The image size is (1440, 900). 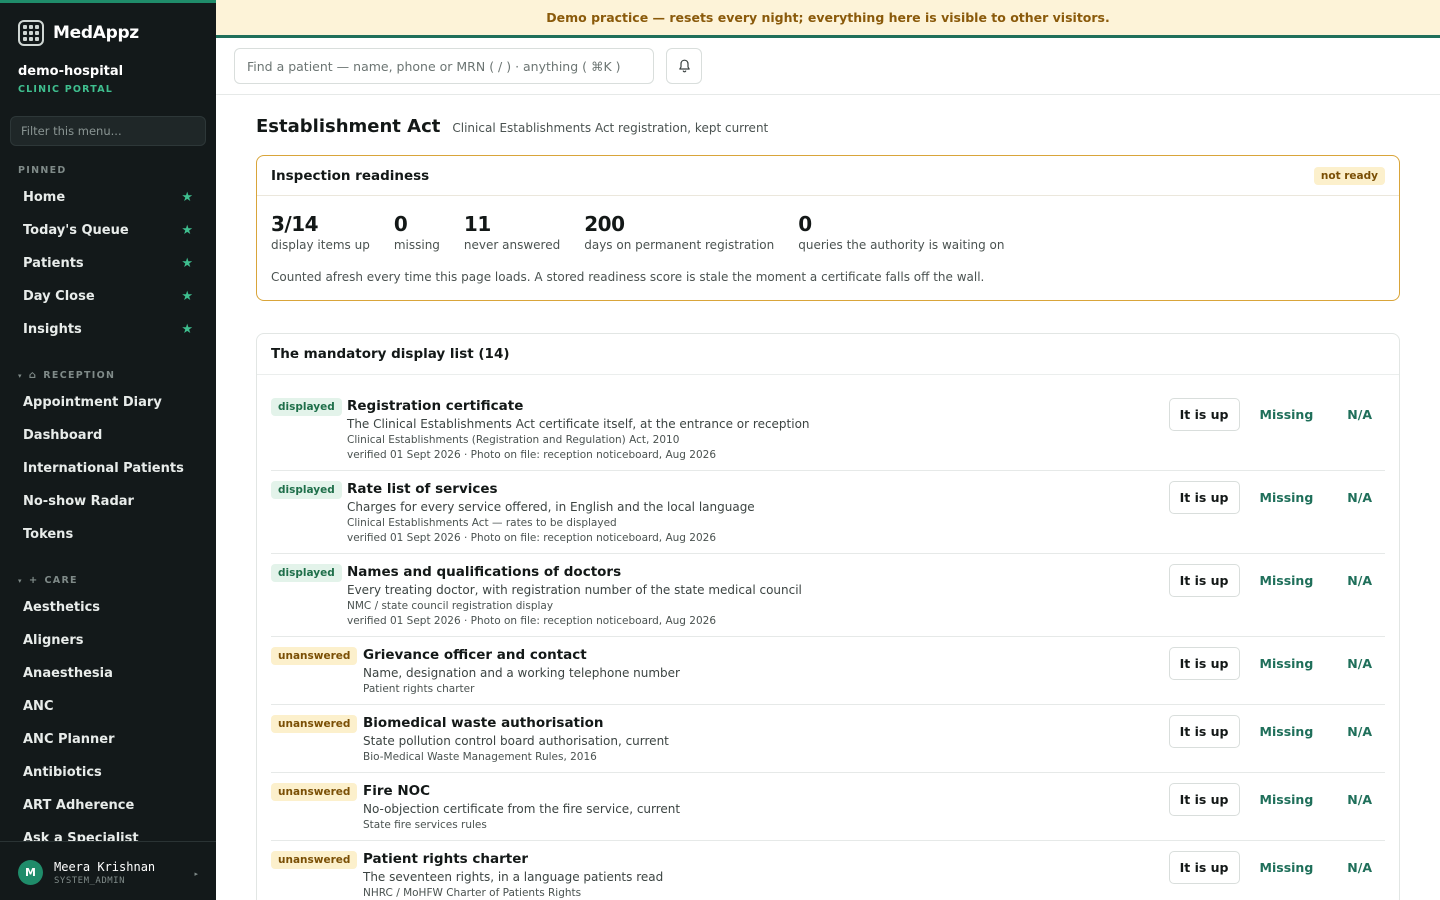 I want to click on nav-item-home: Home ★, so click(x=108, y=197).